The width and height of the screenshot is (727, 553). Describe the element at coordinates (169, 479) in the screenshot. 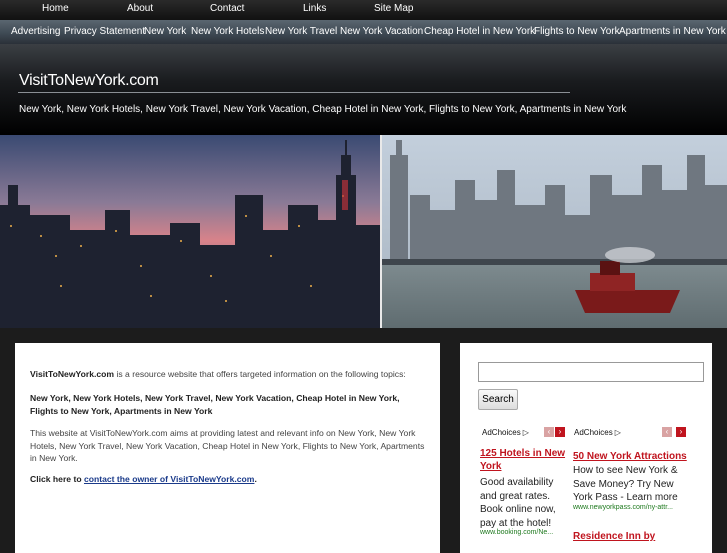

I see `contact-owner-link: contact the owner of VisitToNewYork.com` at that location.